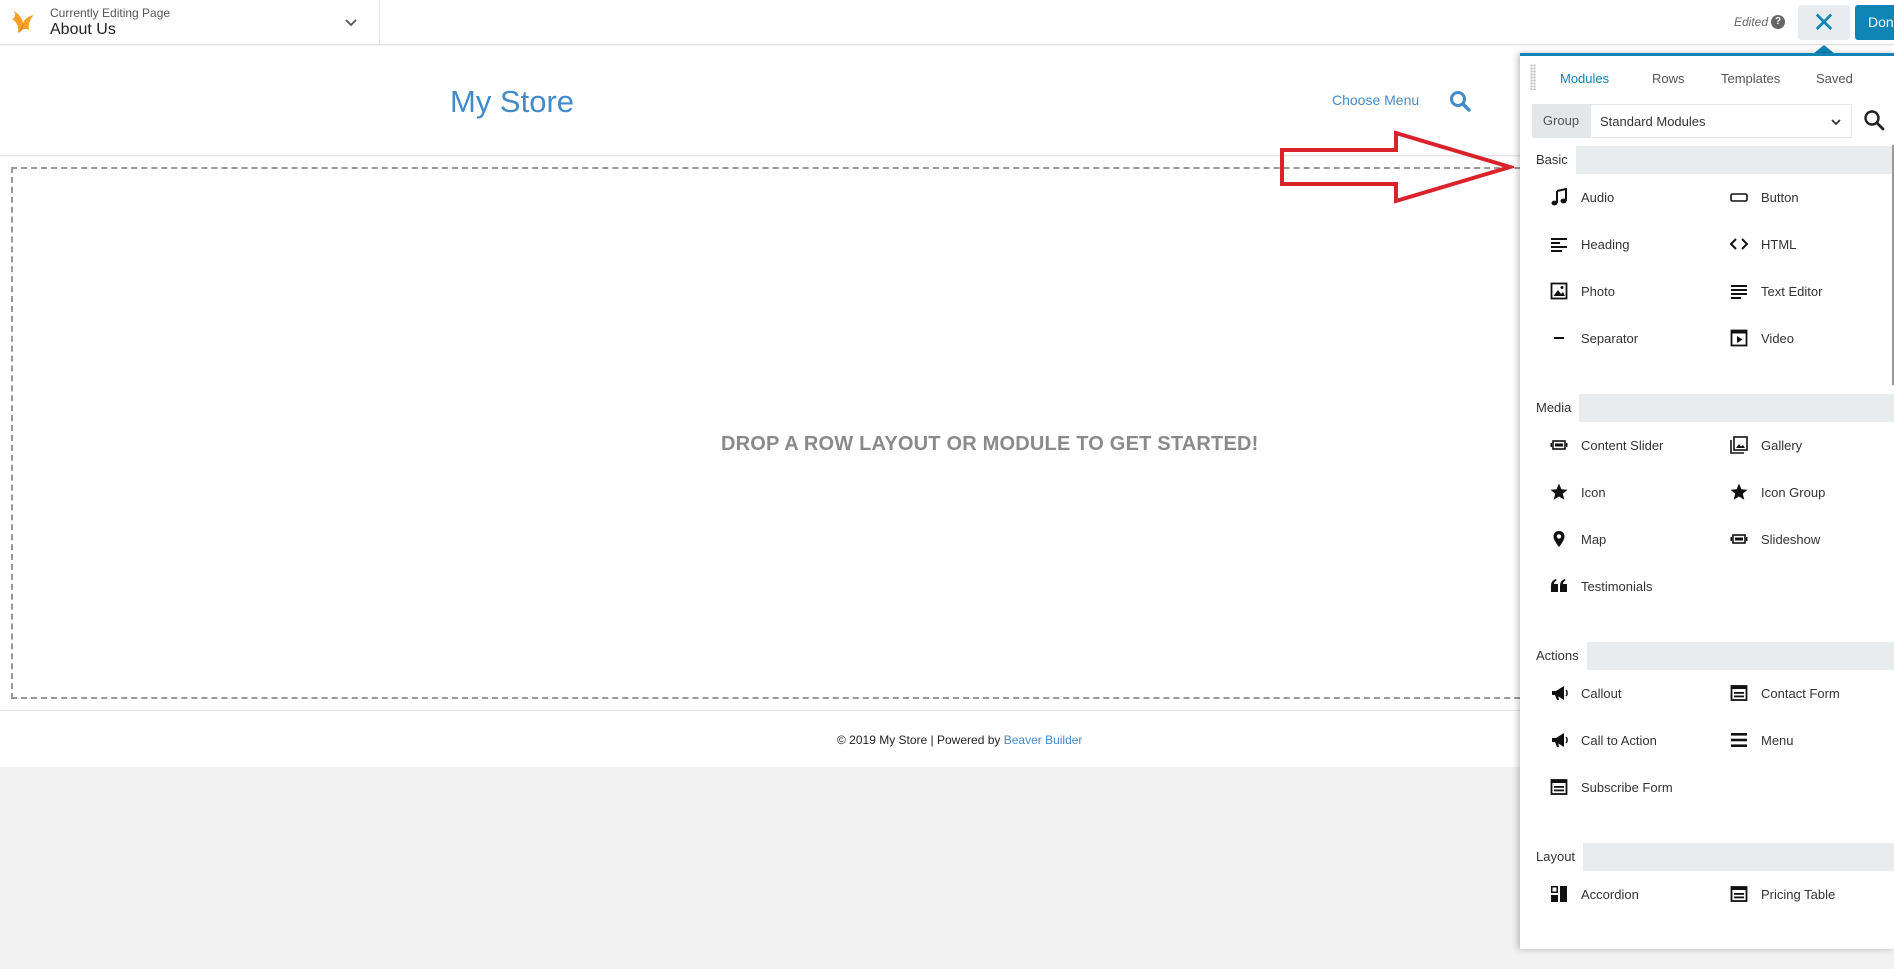 This screenshot has height=969, width=1894. Describe the element at coordinates (1622, 445) in the screenshot. I see `module-label: Content Slider` at that location.